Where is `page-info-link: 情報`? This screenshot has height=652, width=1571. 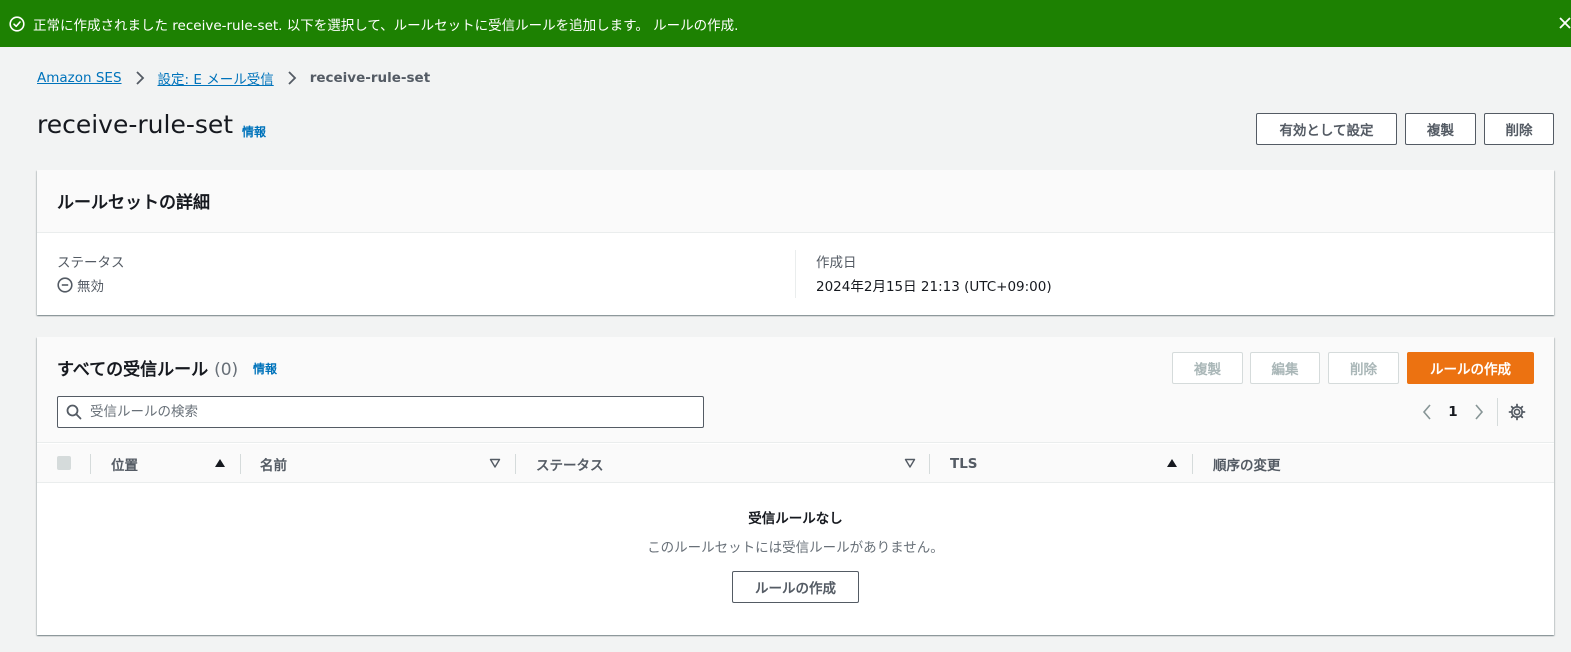
page-info-link: 情報 is located at coordinates (254, 131).